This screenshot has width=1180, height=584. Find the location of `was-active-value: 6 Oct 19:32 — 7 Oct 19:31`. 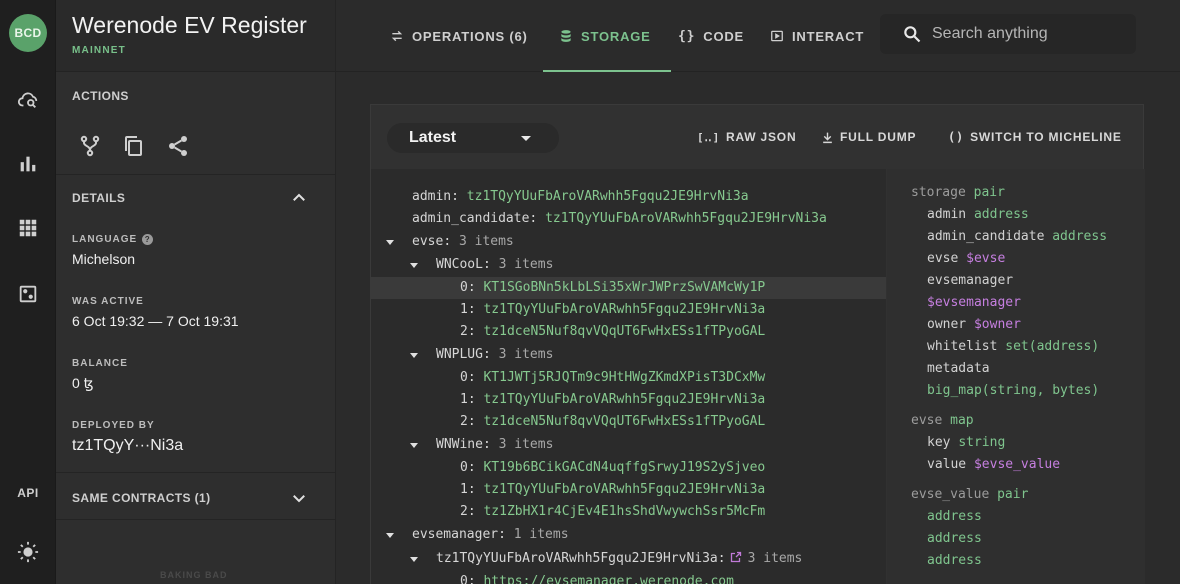

was-active-value: 6 Oct 19:32 — 7 Oct 19:31 is located at coordinates (155, 321).